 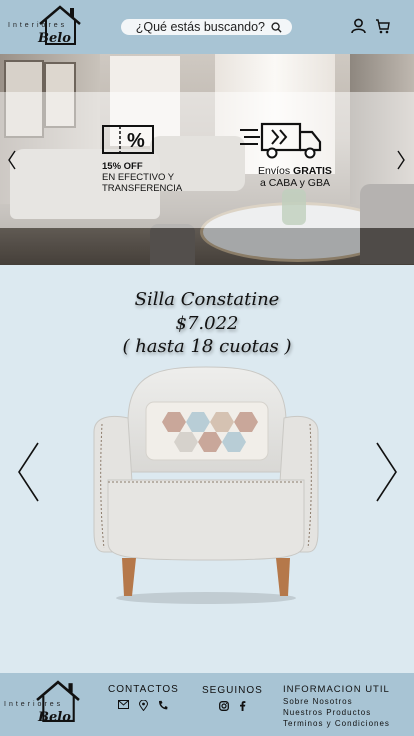 What do you see at coordinates (54, 717) in the screenshot?
I see `footer-logo-brand: Belo` at bounding box center [54, 717].